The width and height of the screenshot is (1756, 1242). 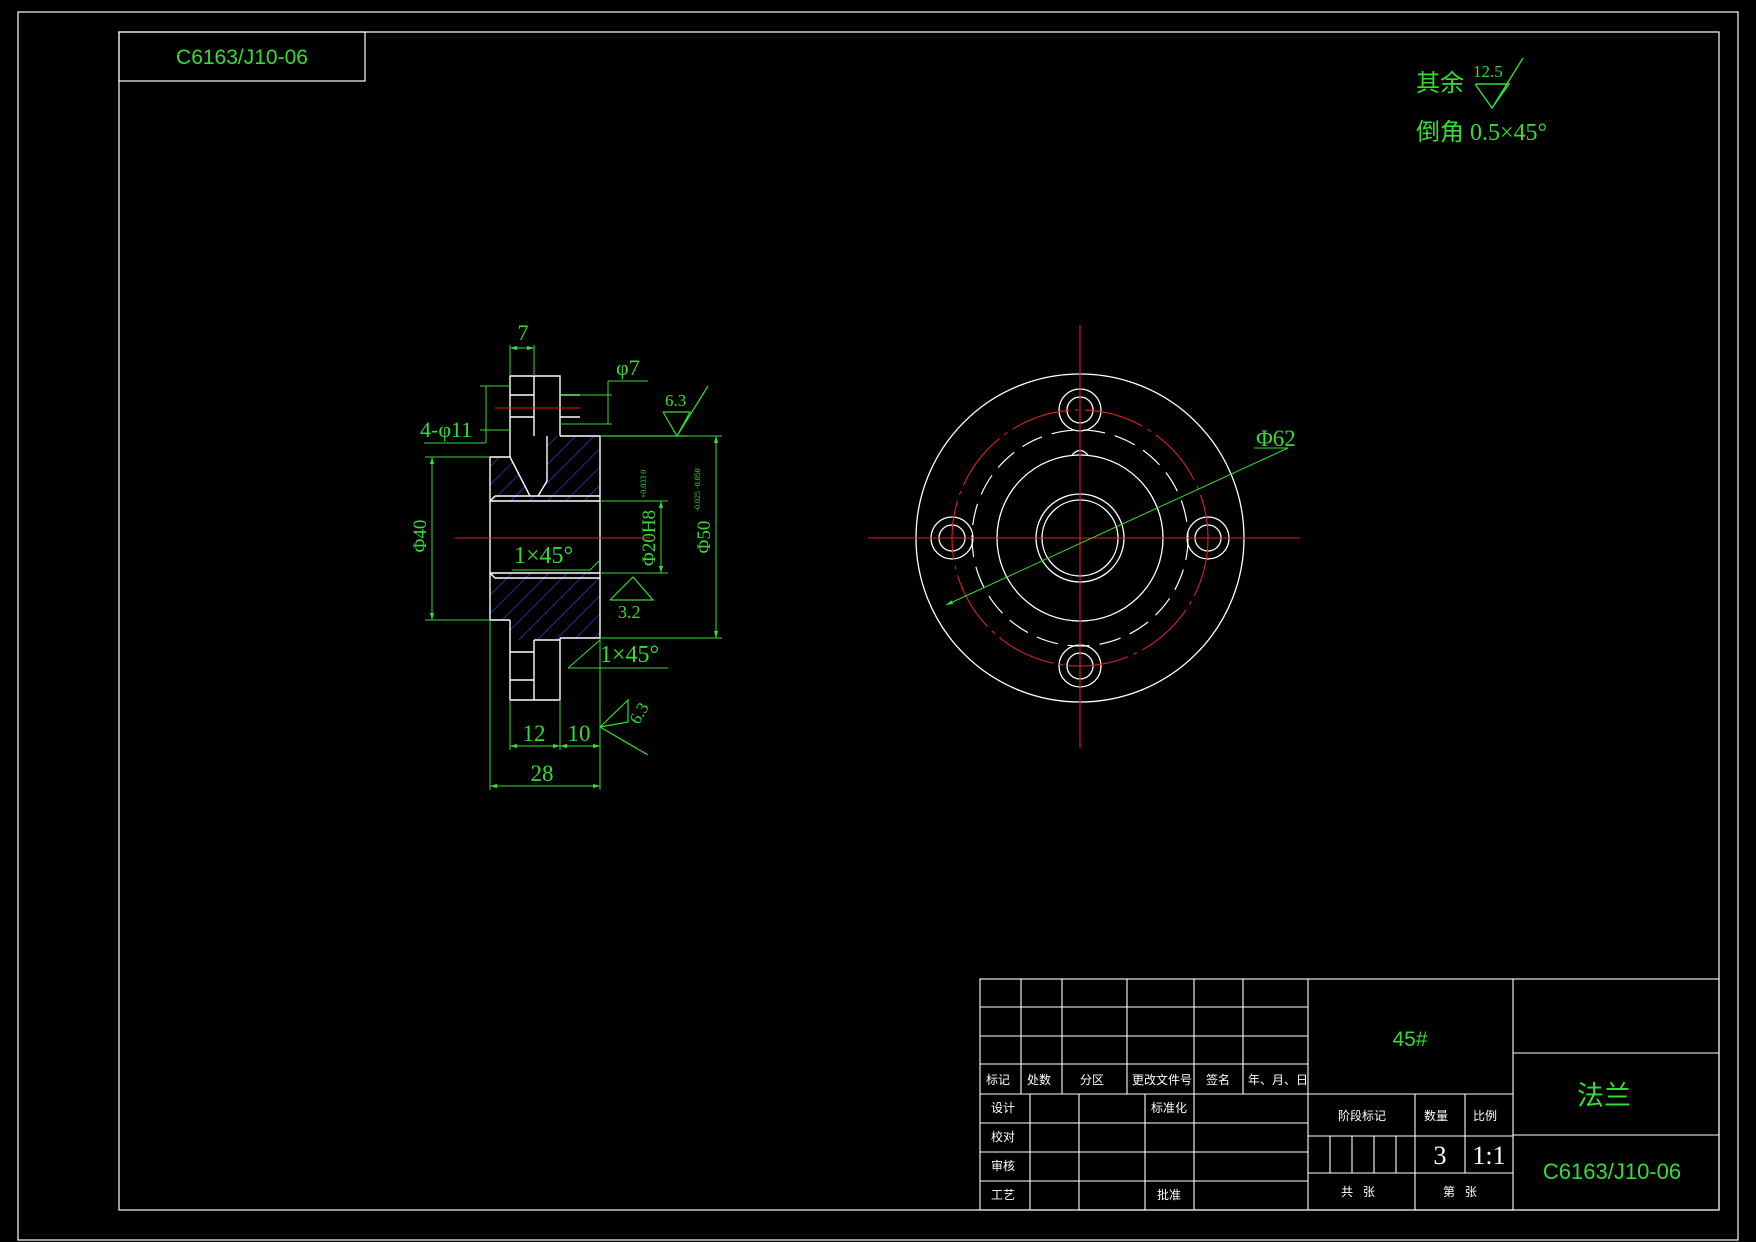 I want to click on sheet-no: 第 张, so click(x=1460, y=1192).